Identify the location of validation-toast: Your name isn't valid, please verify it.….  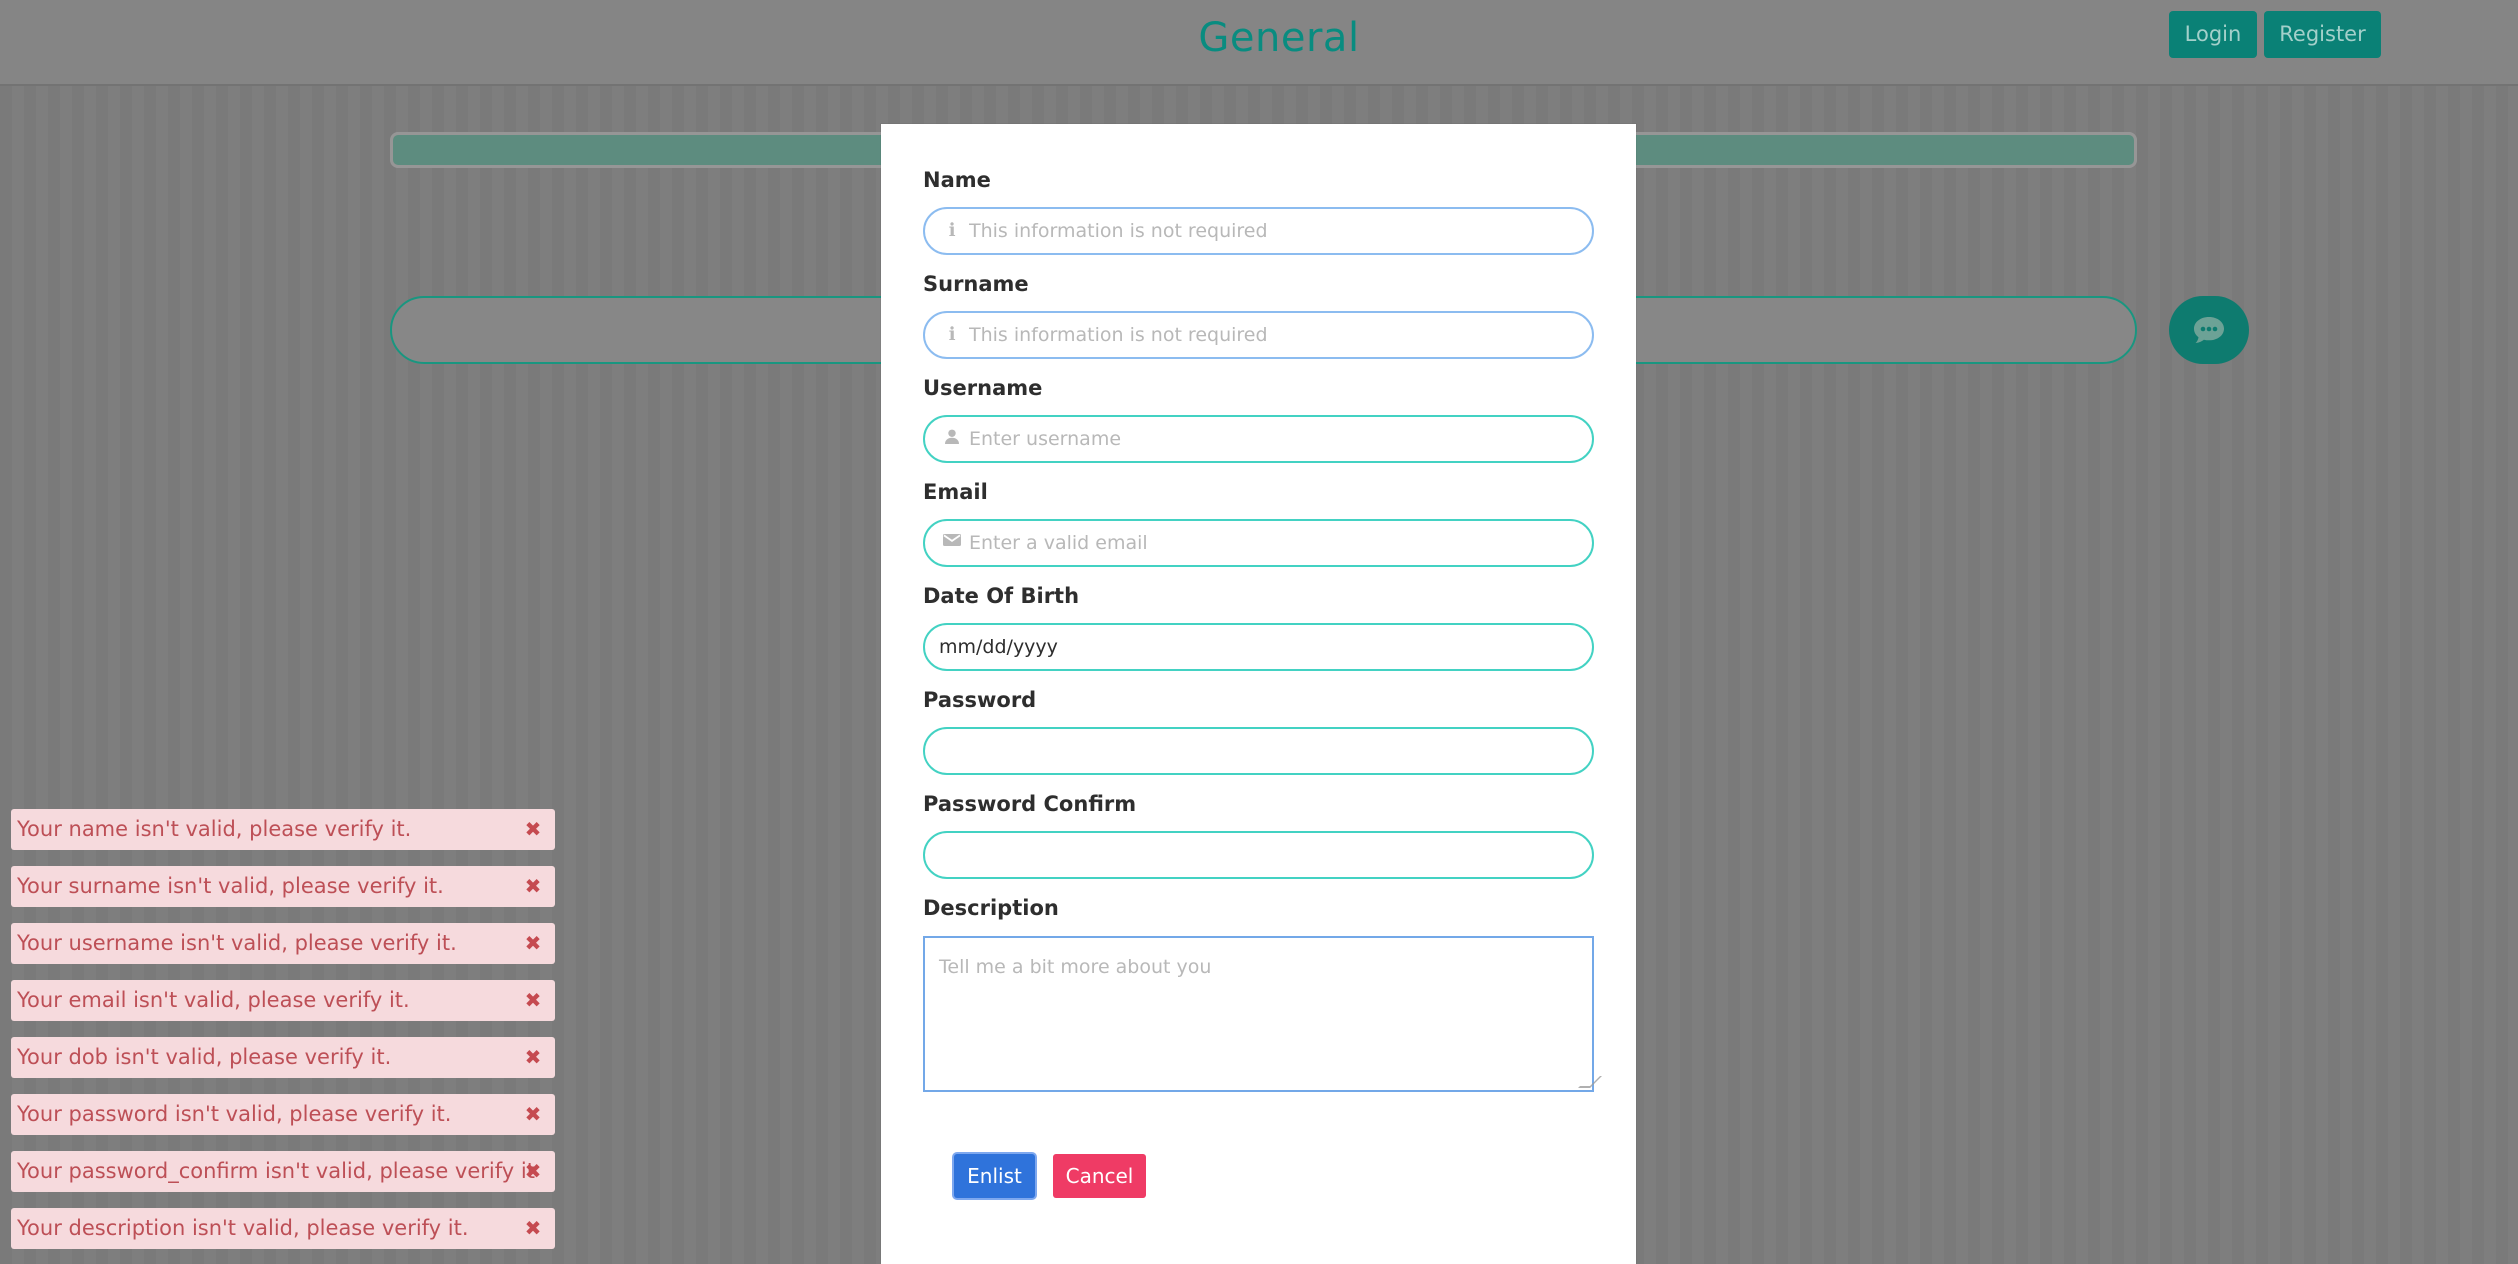
(283, 829).